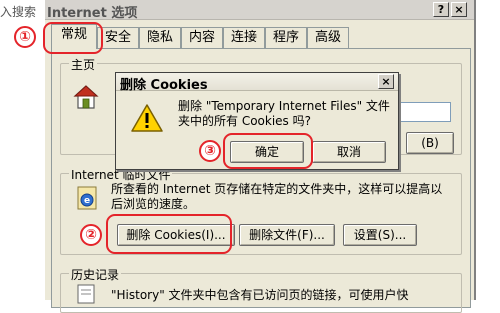 Image resolution: width=500 pixels, height=313 pixels. What do you see at coordinates (260, 295) in the screenshot?
I see `history-description: "History" 文件夹中包含有已访问页的链接，可使用户快` at bounding box center [260, 295].